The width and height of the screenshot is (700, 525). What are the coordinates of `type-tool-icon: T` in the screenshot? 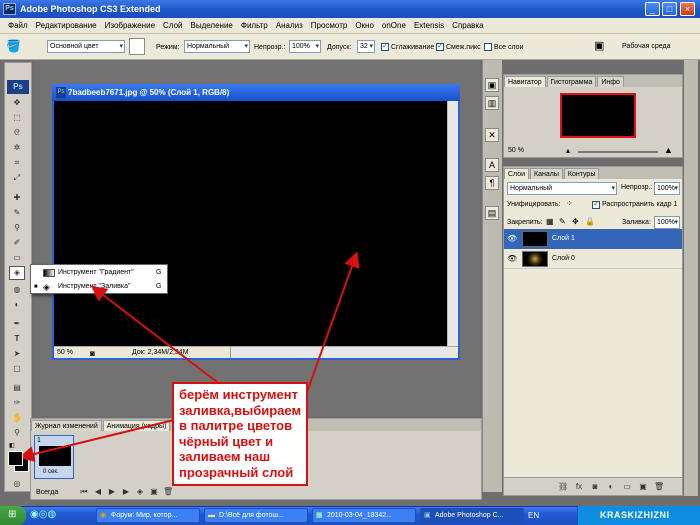 It's located at (17, 338).